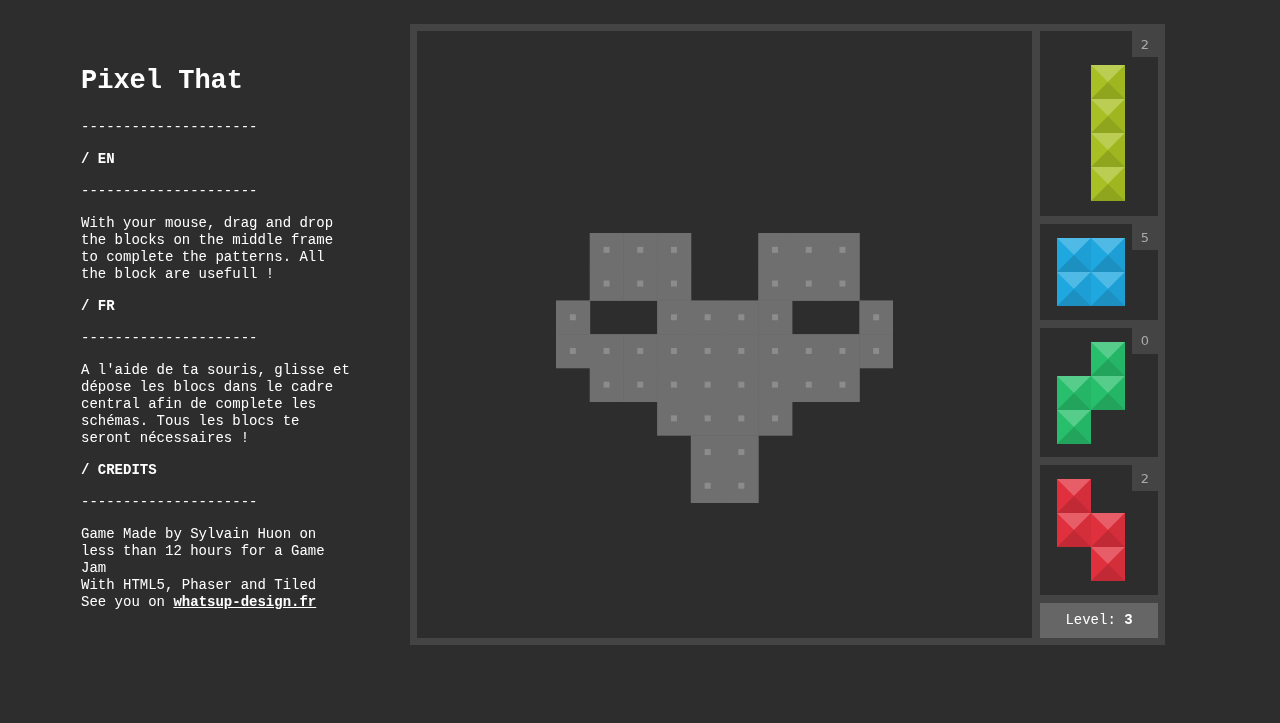  I want to click on piece-count: 5, so click(1145, 237).